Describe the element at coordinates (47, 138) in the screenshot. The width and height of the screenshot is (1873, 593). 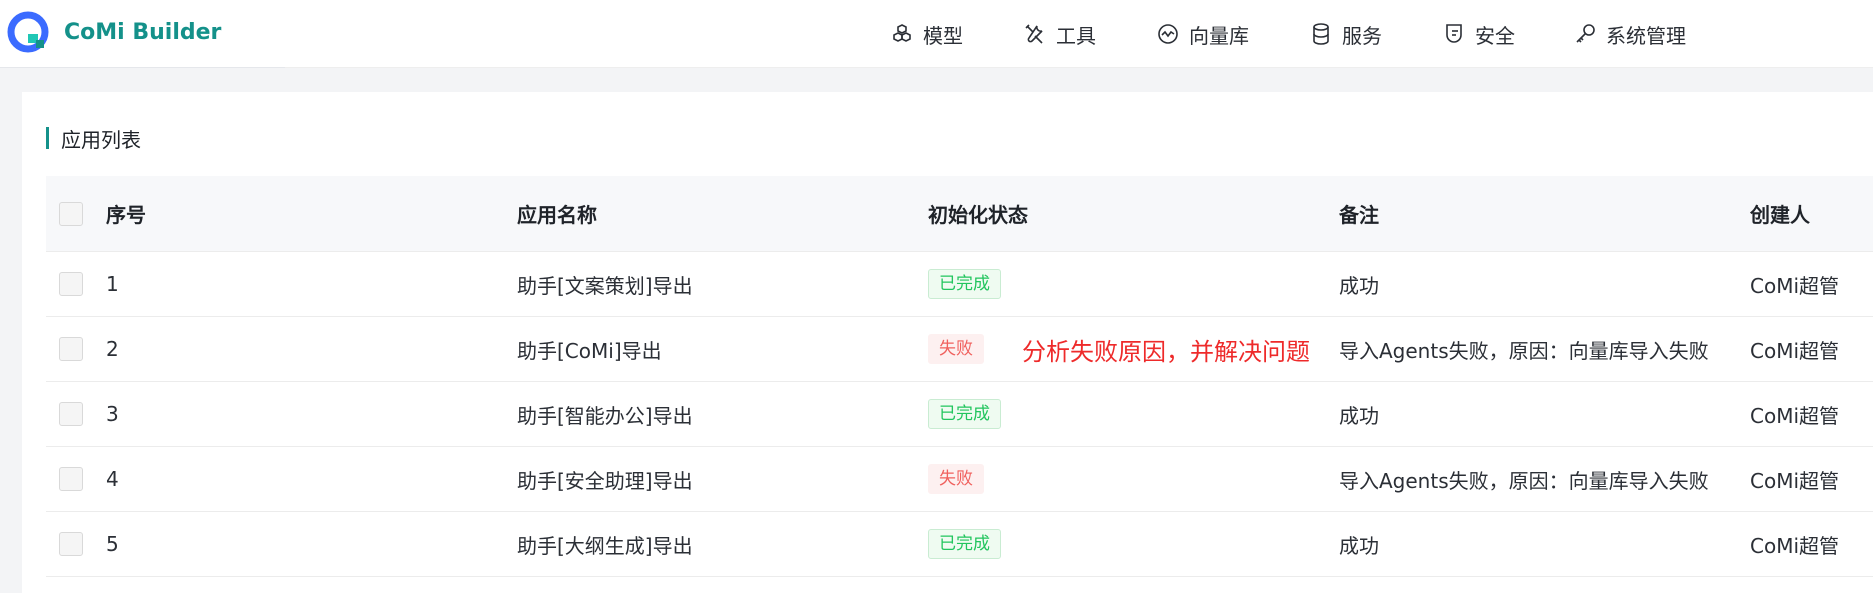
I see `title-accent-bar` at that location.